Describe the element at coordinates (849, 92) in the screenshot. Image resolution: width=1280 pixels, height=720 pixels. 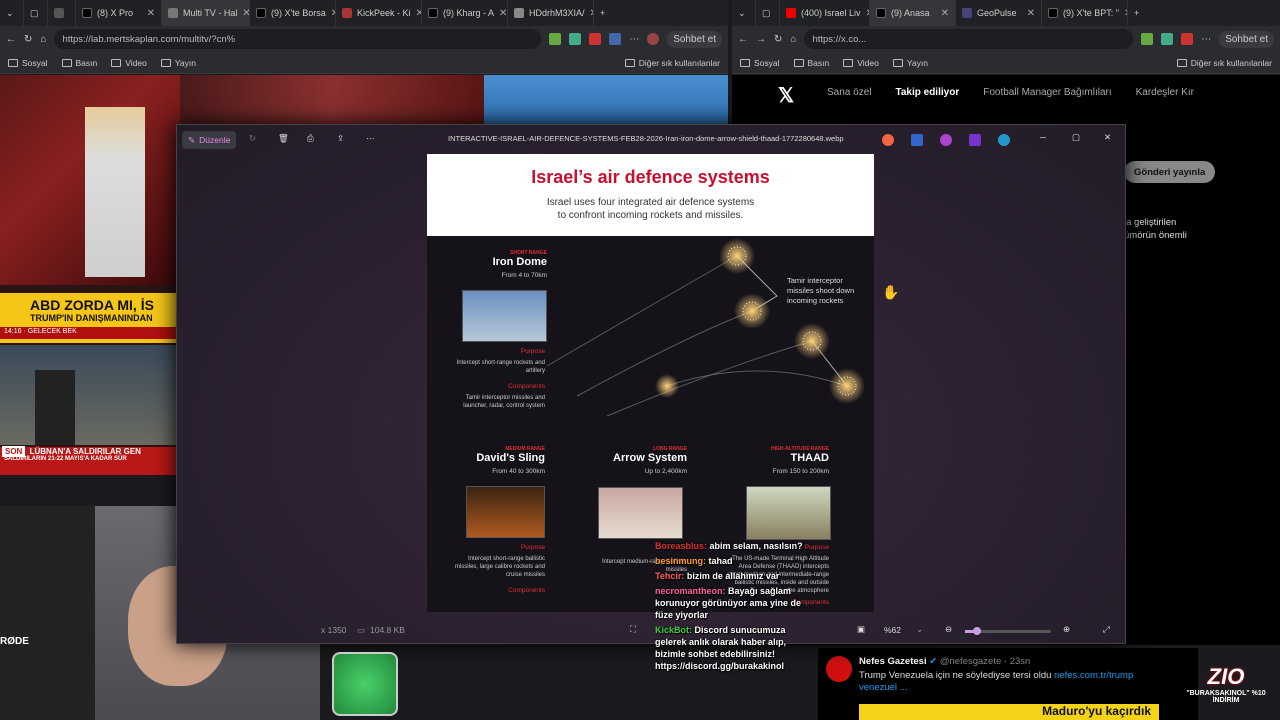
I see `tab-for-you: Sana özel` at that location.